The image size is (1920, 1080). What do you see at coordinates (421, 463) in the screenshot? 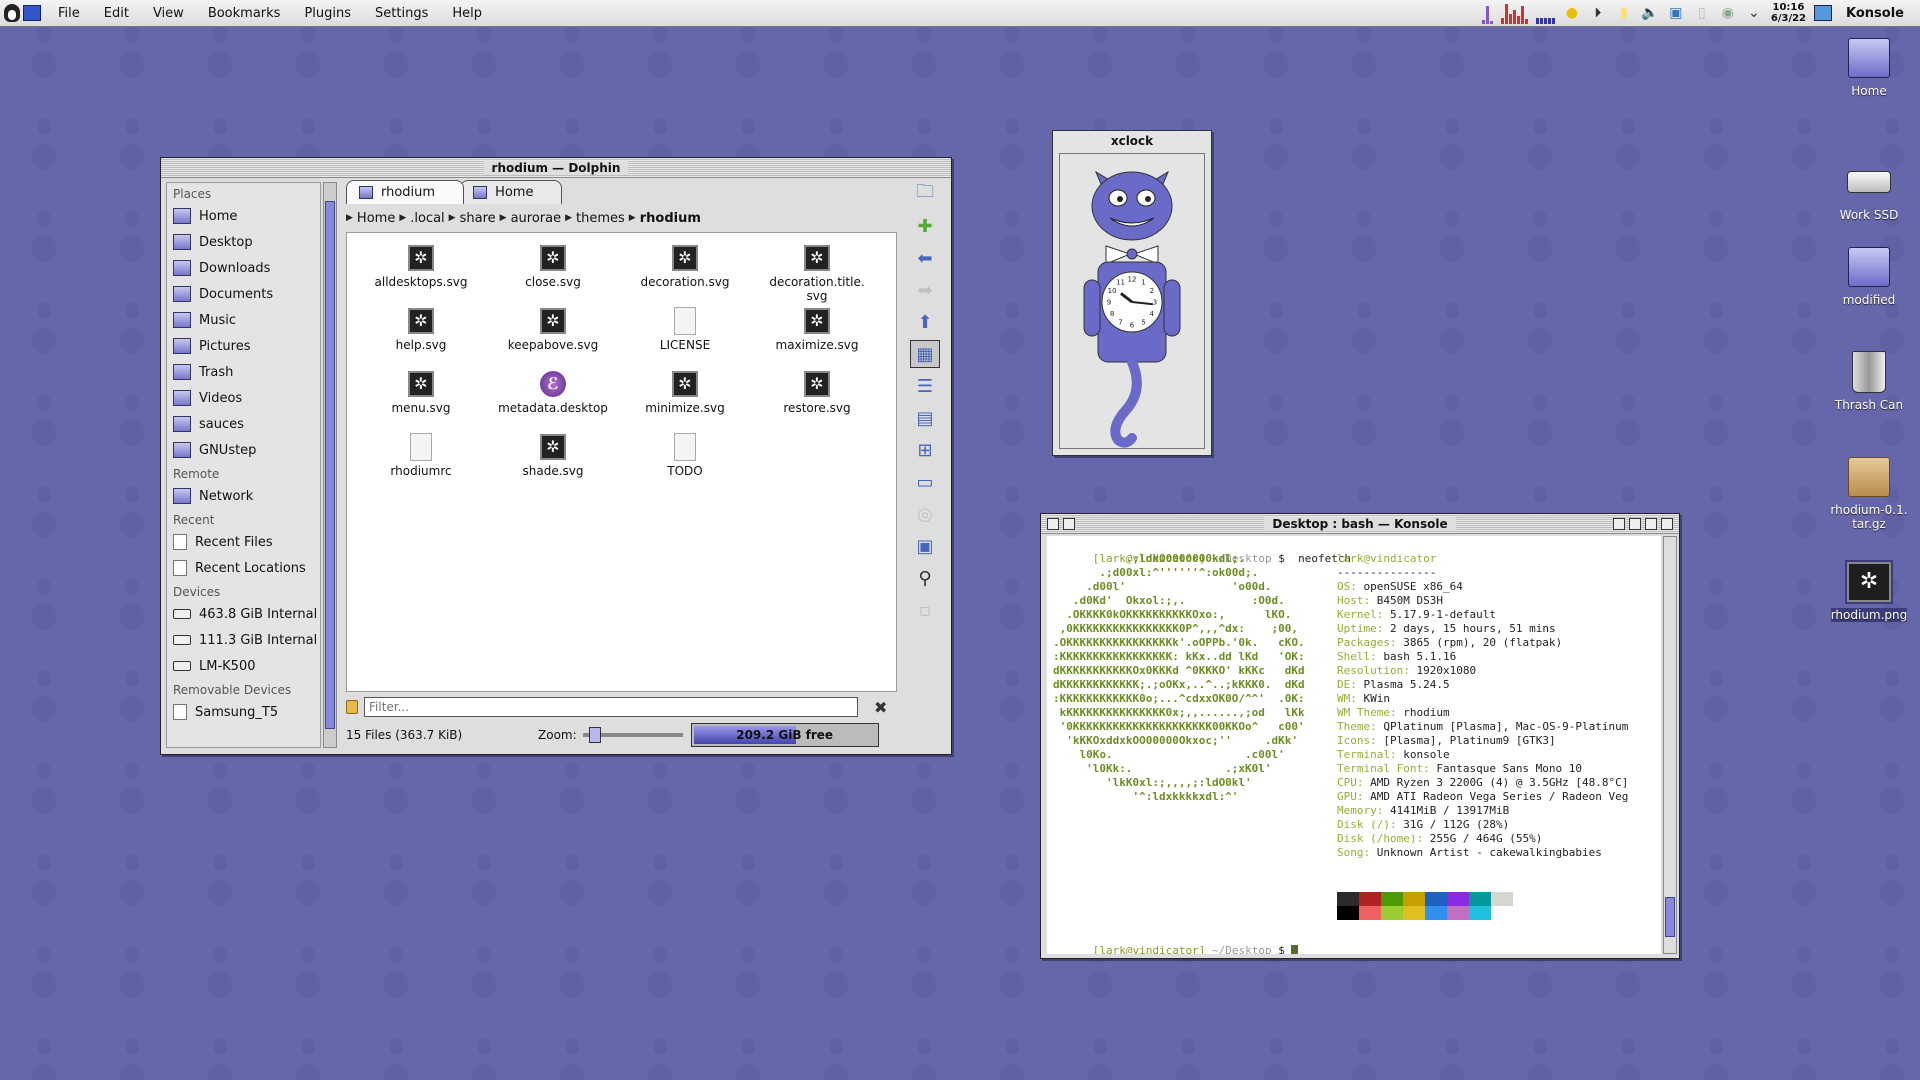
I see `file-item: rhodiumrc` at bounding box center [421, 463].